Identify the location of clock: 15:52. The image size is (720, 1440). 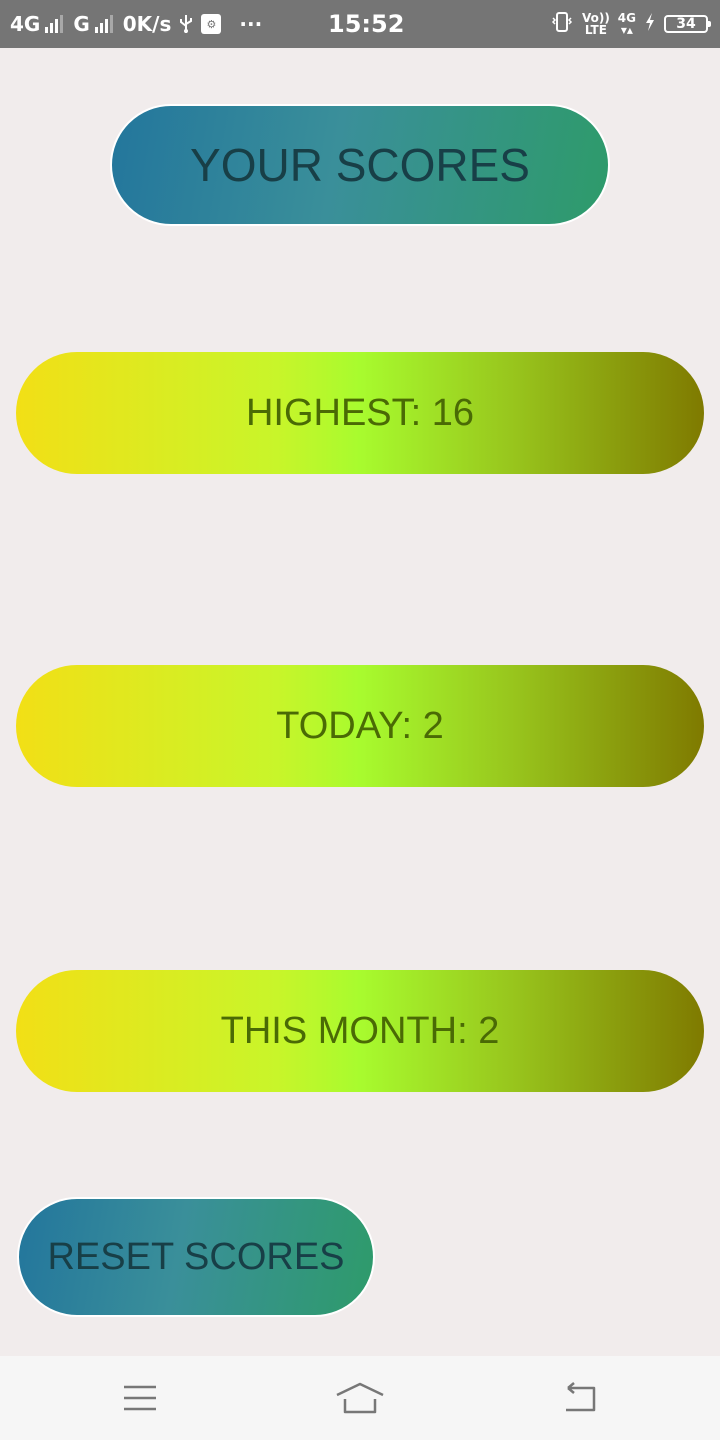
(366, 24).